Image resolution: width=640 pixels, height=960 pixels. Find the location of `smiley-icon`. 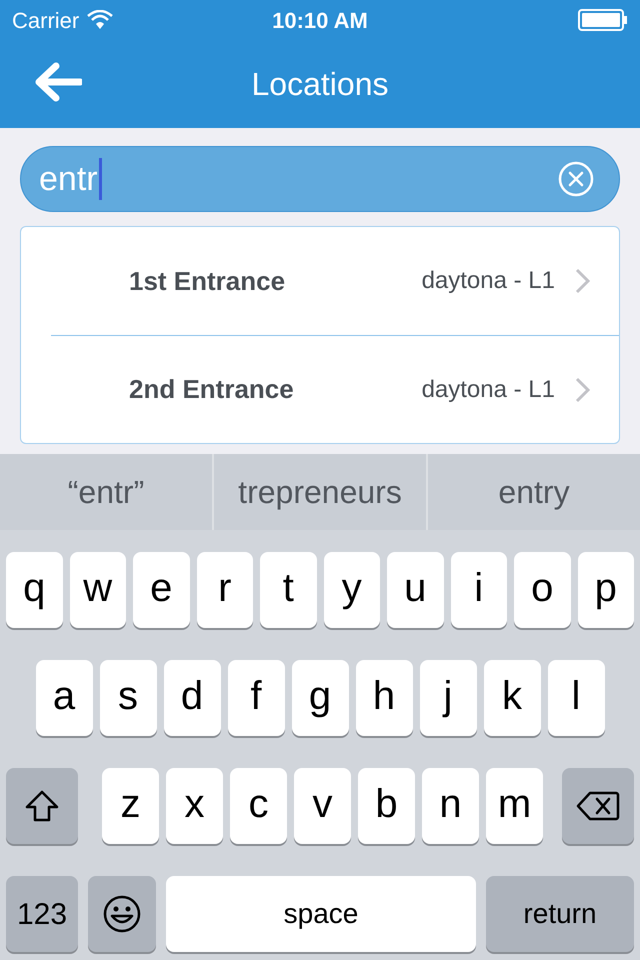

smiley-icon is located at coordinates (122, 914).